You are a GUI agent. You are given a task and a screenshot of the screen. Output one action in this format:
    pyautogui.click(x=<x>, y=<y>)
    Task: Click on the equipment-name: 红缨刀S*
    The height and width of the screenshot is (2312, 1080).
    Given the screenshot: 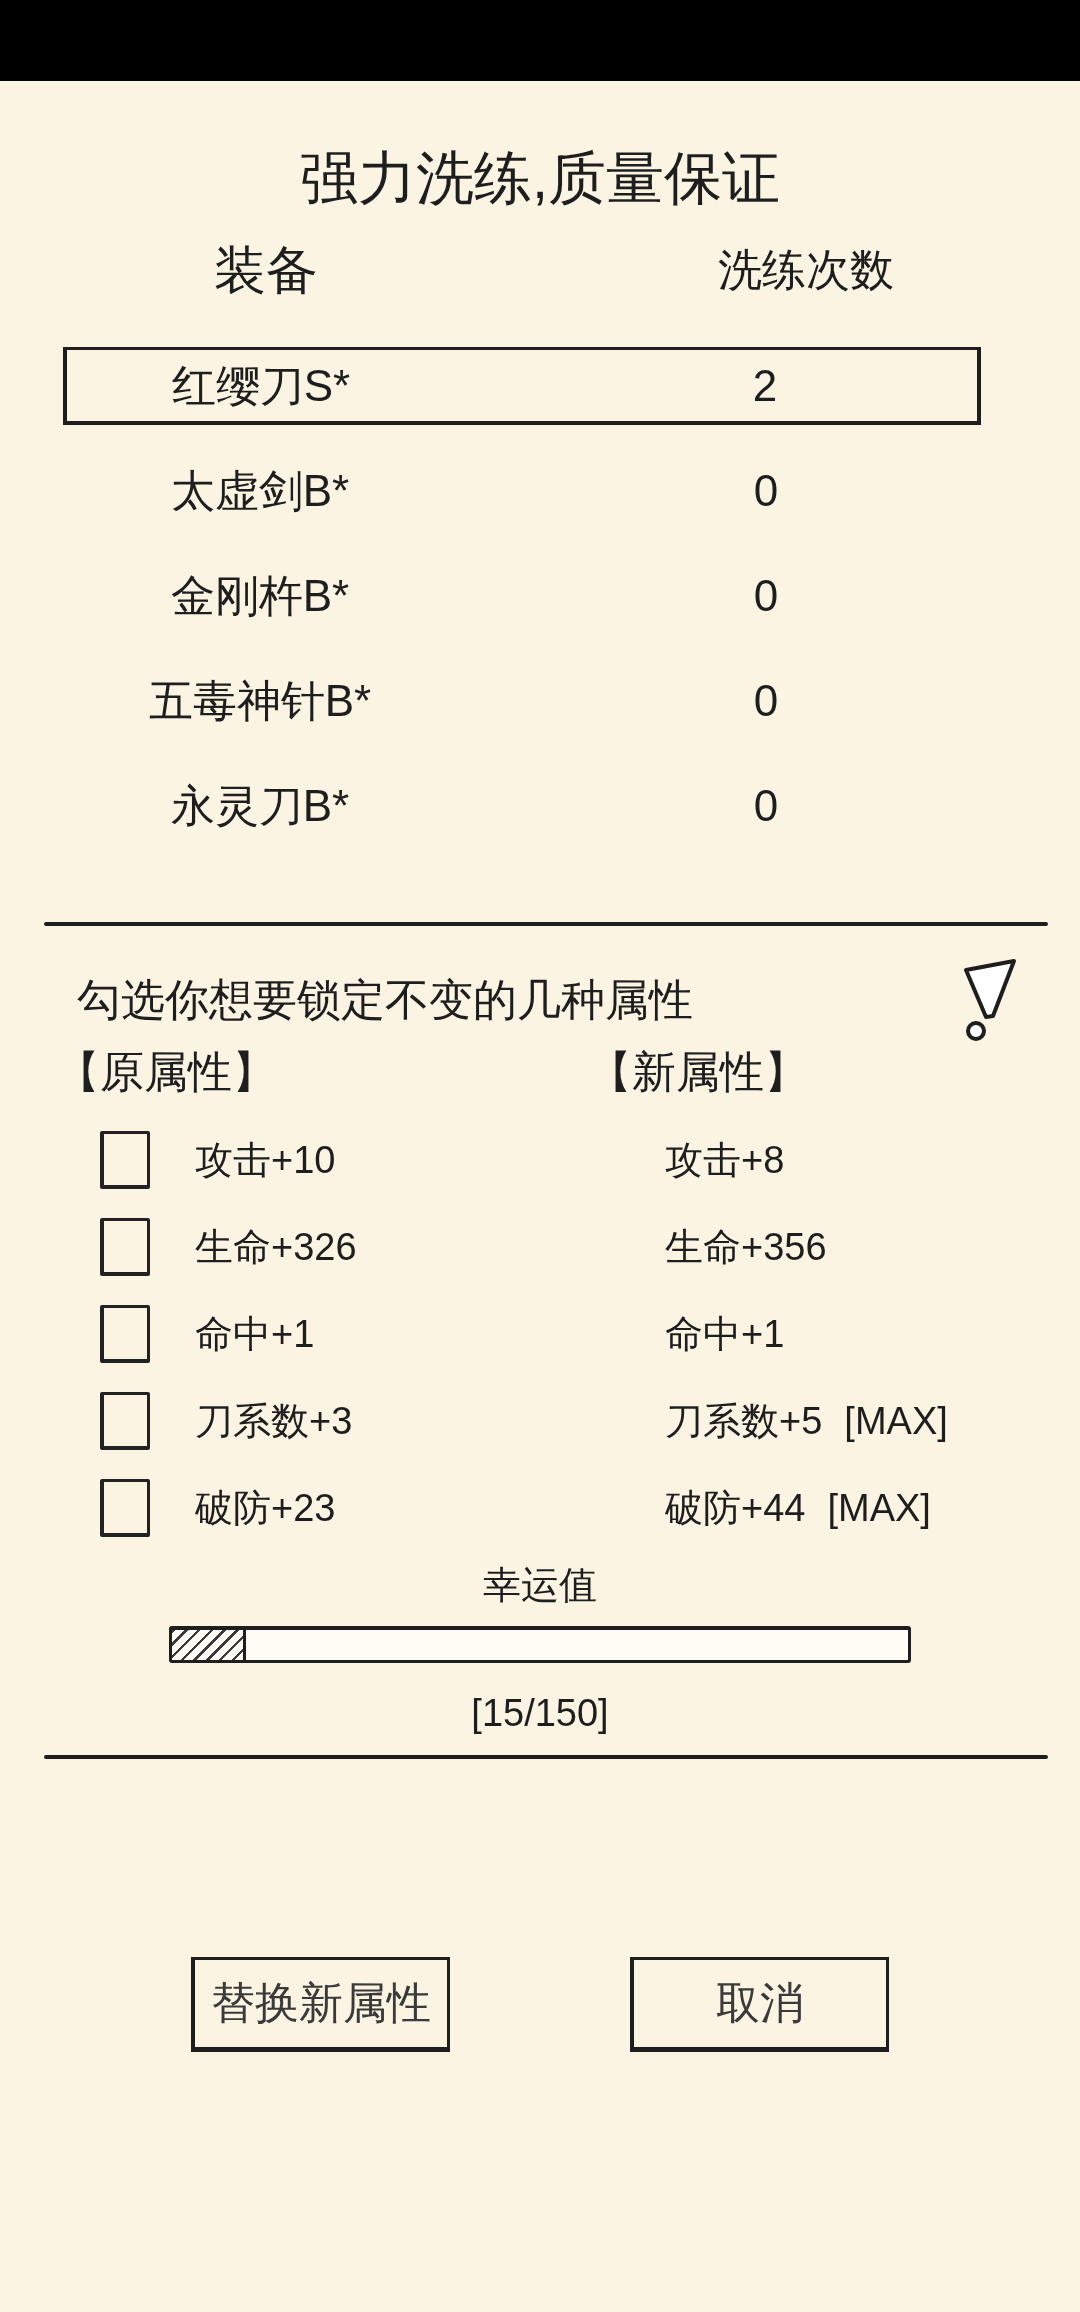 What is the action you would take?
    pyautogui.click(x=261, y=385)
    